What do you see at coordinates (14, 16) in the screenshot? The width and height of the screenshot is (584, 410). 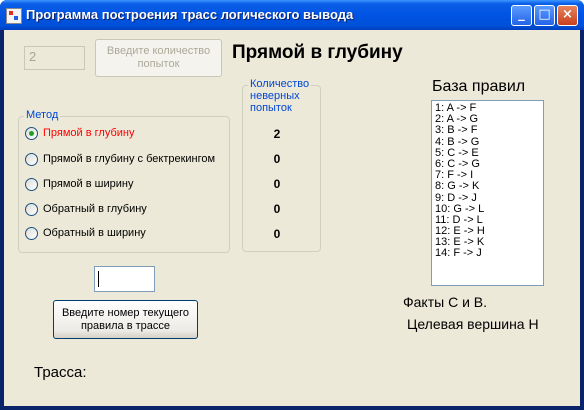 I see `app-icon` at bounding box center [14, 16].